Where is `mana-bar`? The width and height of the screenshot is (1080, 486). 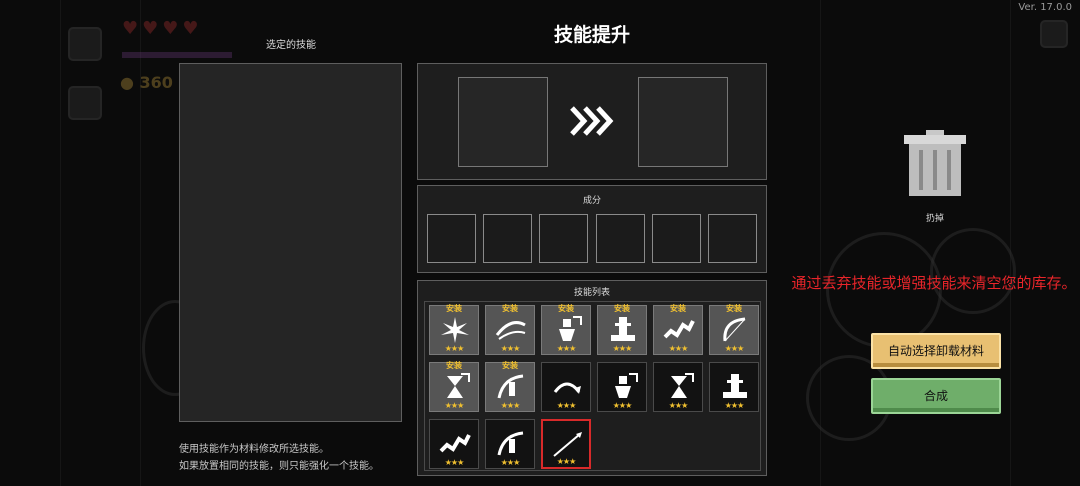
mana-bar is located at coordinates (177, 55).